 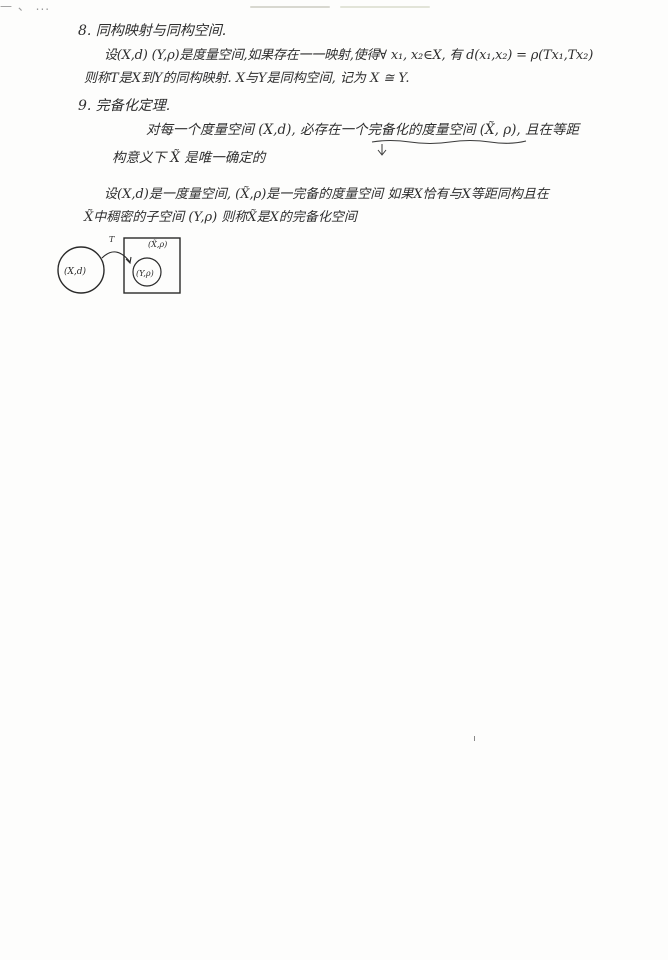 What do you see at coordinates (125, 267) in the screenshot?
I see `completion-diagram: (X,d) T (X̃,ρ) (Y,ρ)` at bounding box center [125, 267].